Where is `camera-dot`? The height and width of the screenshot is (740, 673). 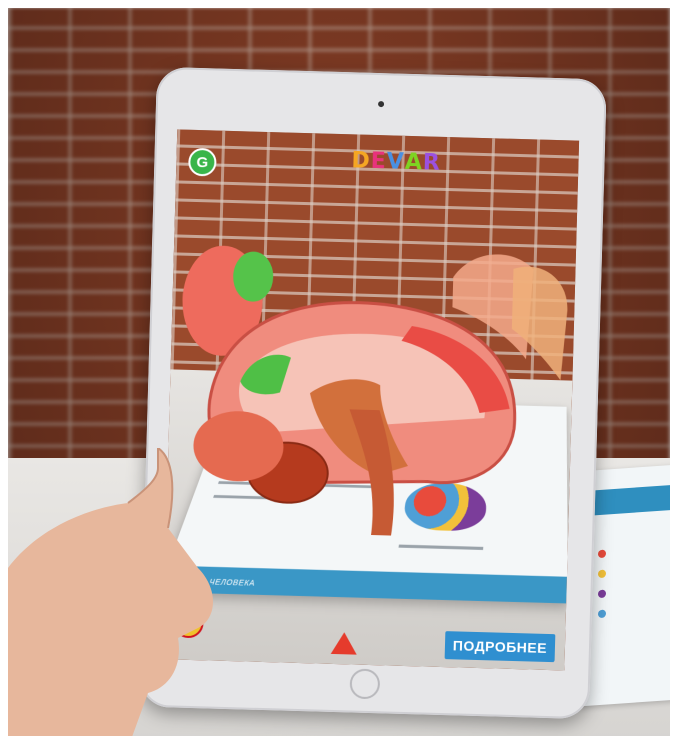
camera-dot is located at coordinates (381, 104).